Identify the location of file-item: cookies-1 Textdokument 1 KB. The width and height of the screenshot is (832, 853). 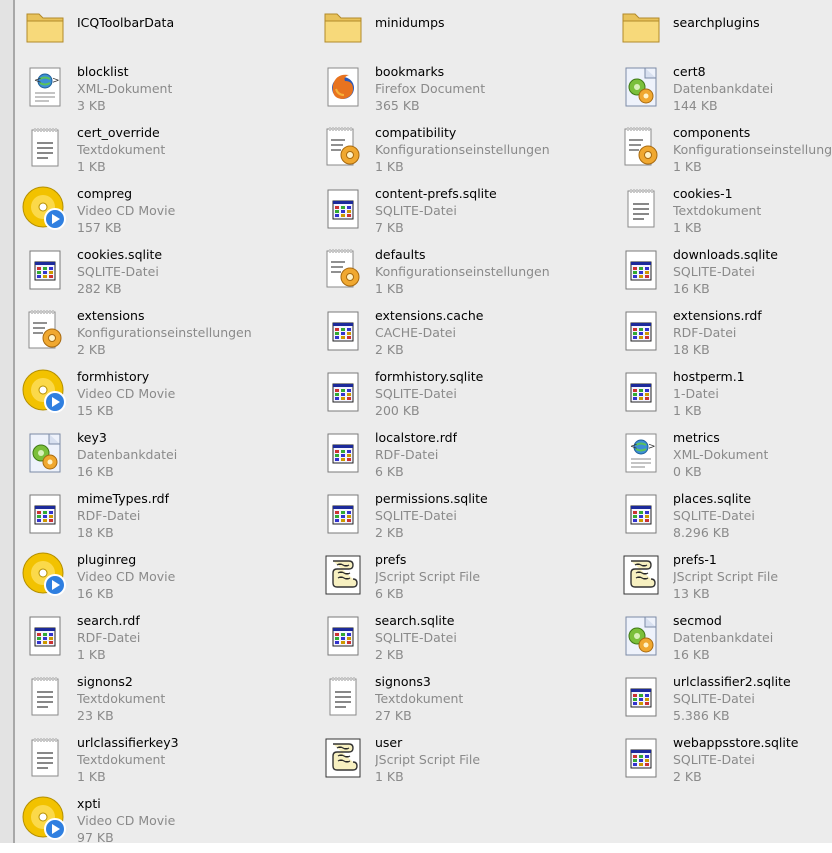
(724, 214).